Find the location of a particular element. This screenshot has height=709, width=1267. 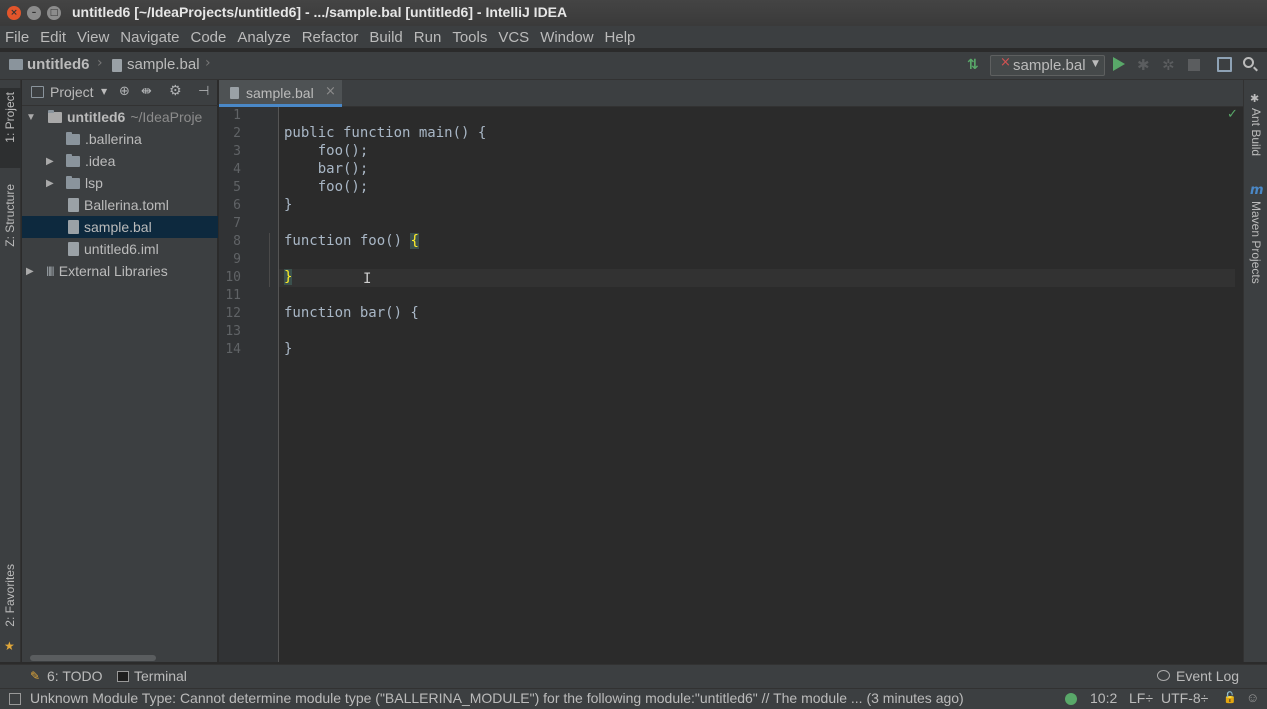

menu-edit: Edit is located at coordinates (53, 37).